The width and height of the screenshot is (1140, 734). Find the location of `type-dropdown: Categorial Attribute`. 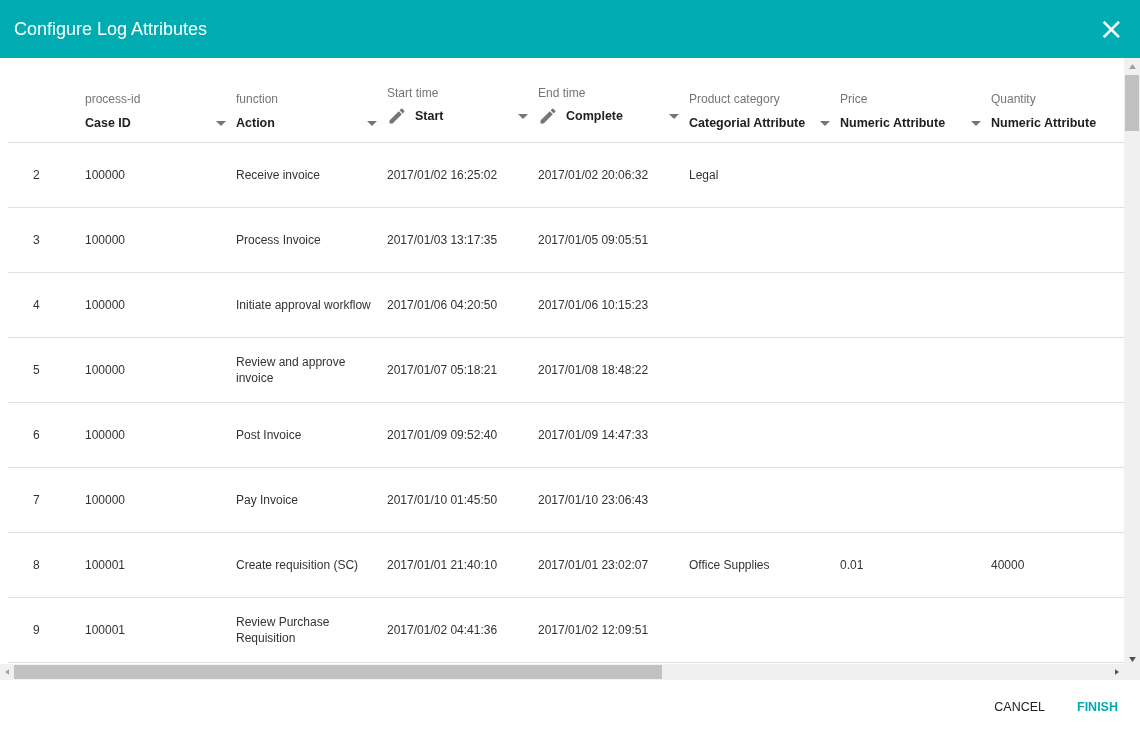

type-dropdown: Categorial Attribute is located at coordinates (759, 123).